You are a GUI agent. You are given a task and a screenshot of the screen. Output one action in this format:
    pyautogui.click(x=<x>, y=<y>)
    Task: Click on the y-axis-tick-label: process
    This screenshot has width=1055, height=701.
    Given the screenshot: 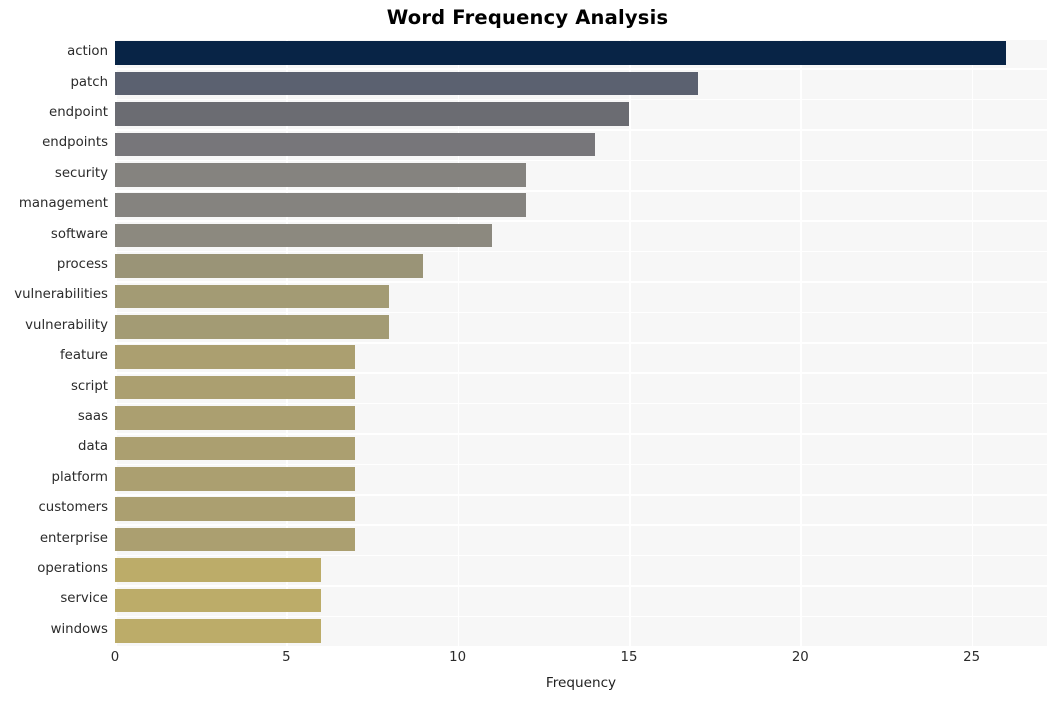 What is the action you would take?
    pyautogui.click(x=82, y=264)
    